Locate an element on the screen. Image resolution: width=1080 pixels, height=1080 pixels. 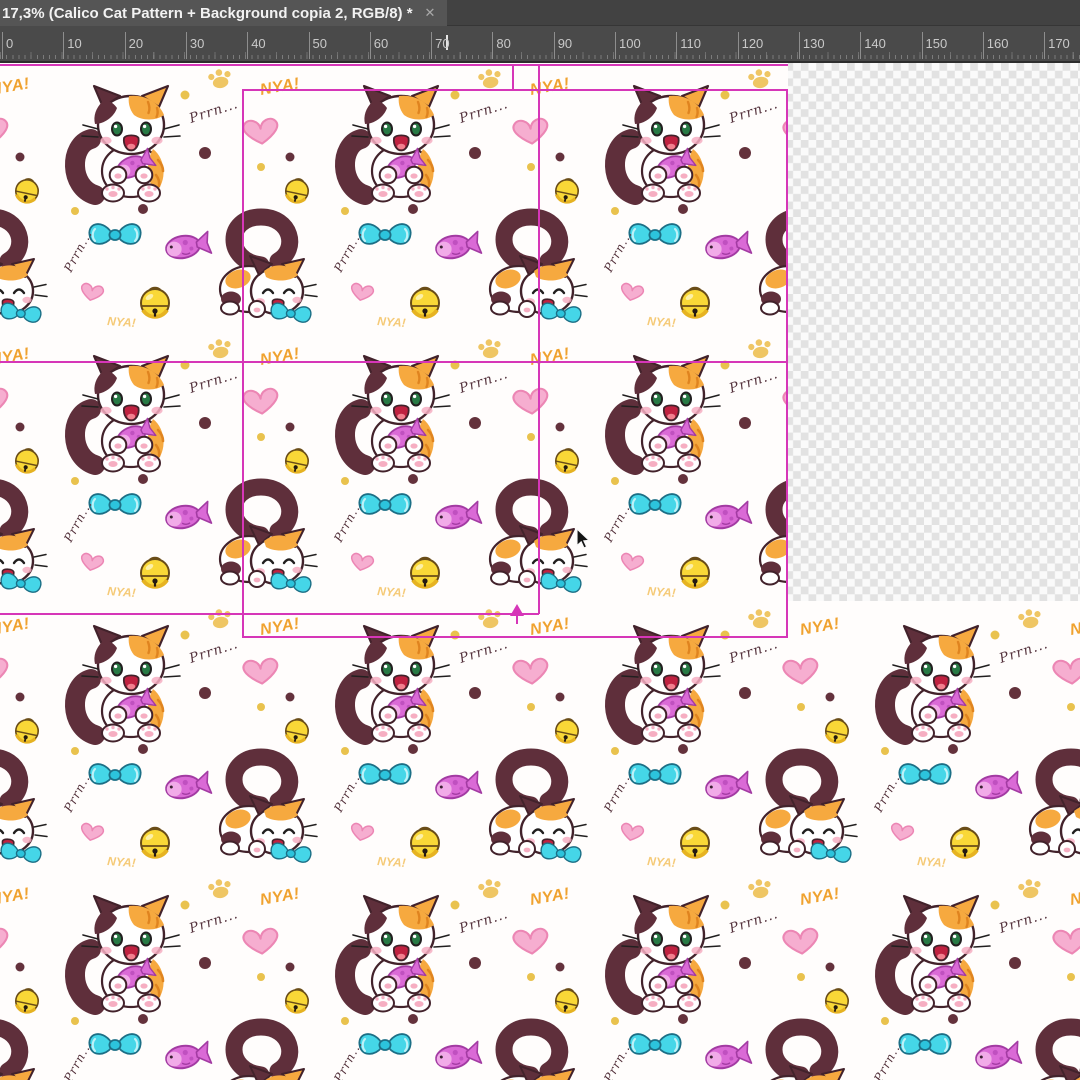
ruler-tick-label: 10 is located at coordinates (74, 43).